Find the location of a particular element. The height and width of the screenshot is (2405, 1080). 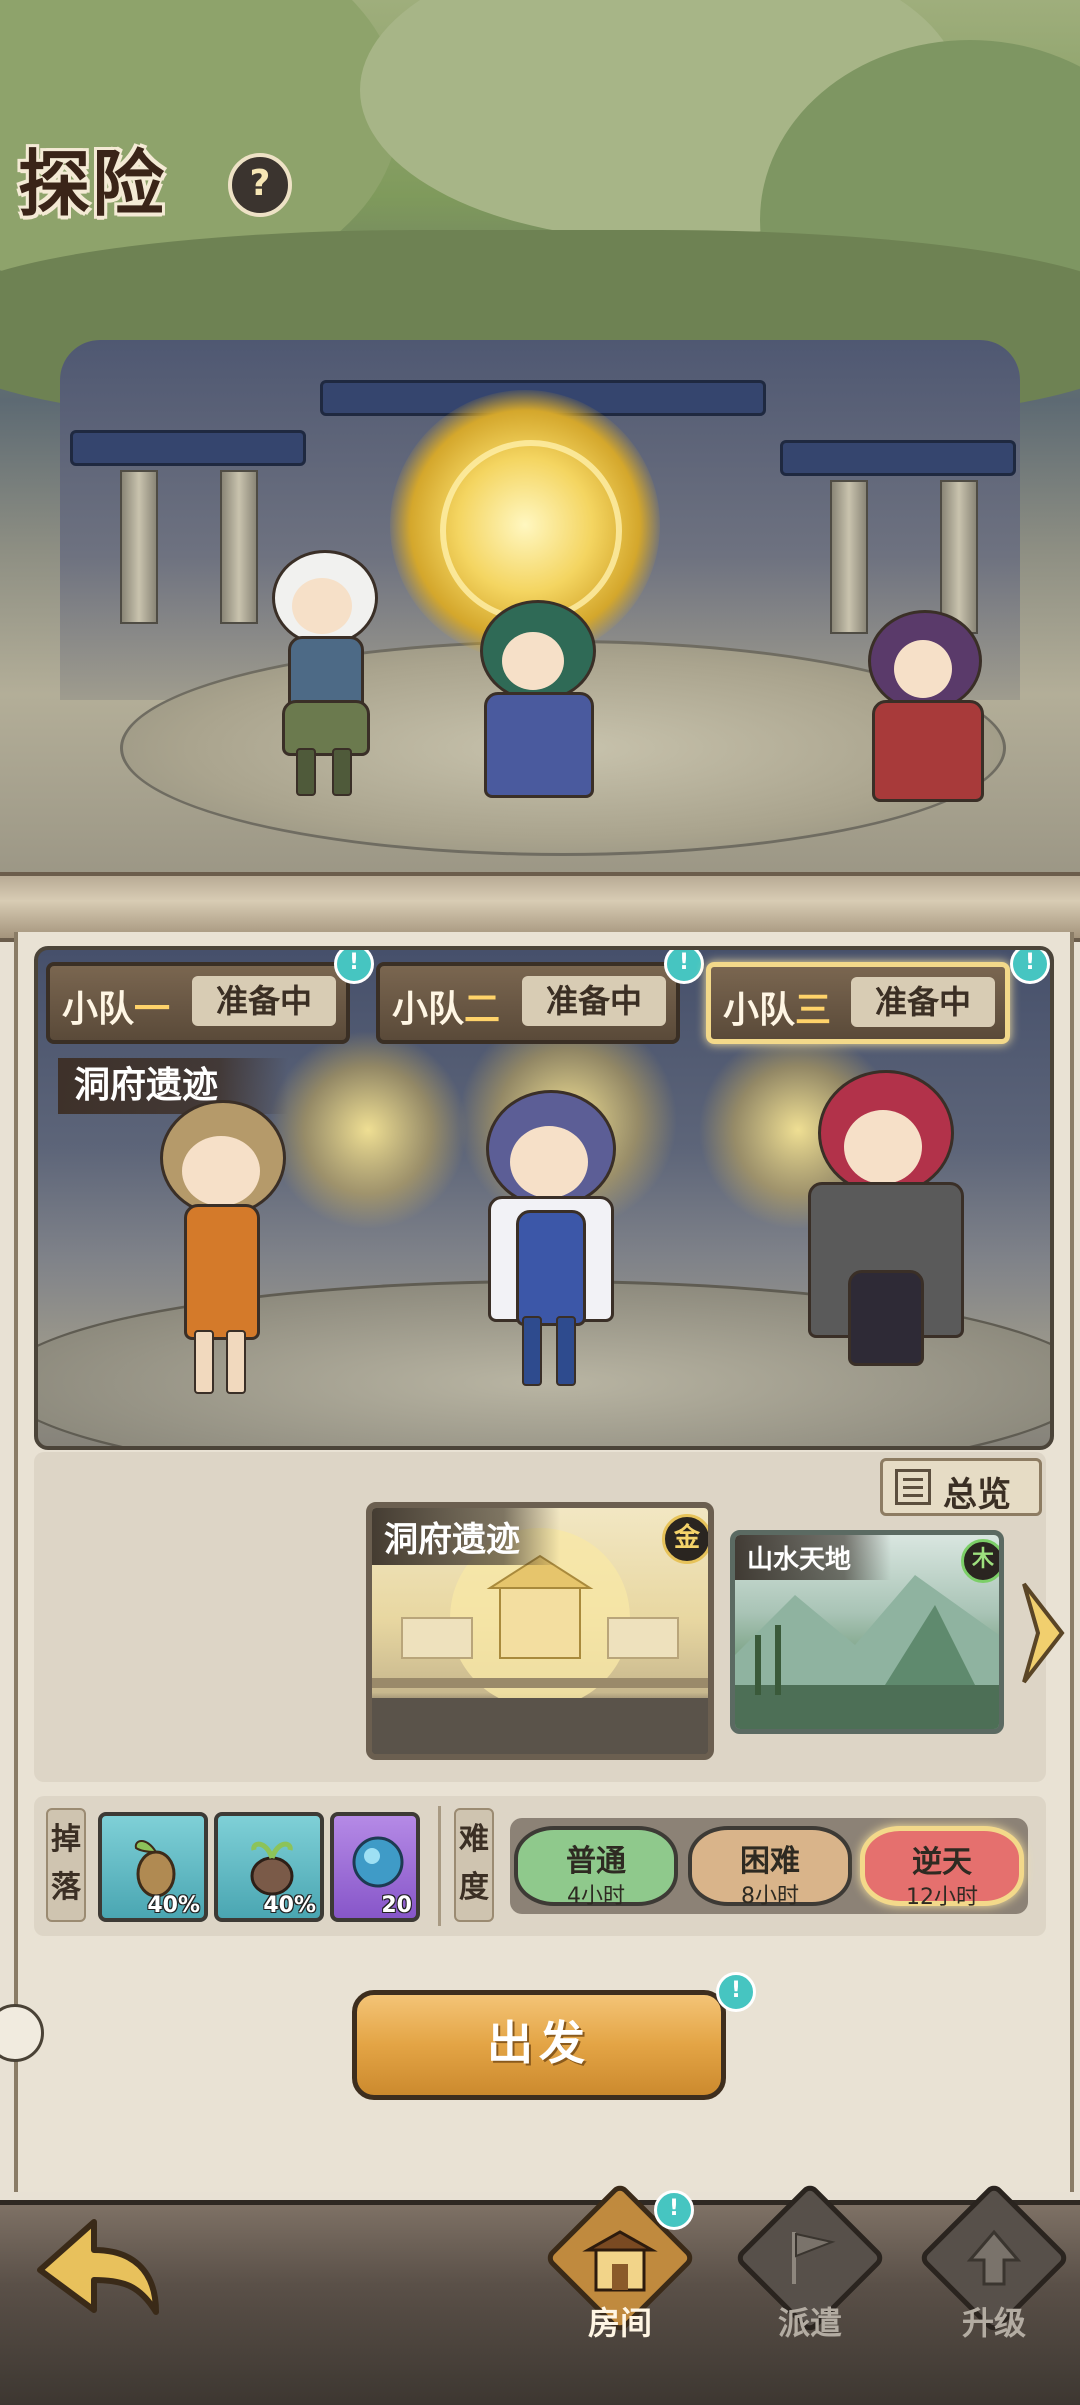

difficulty-time: 8小时 is located at coordinates (770, 1896).